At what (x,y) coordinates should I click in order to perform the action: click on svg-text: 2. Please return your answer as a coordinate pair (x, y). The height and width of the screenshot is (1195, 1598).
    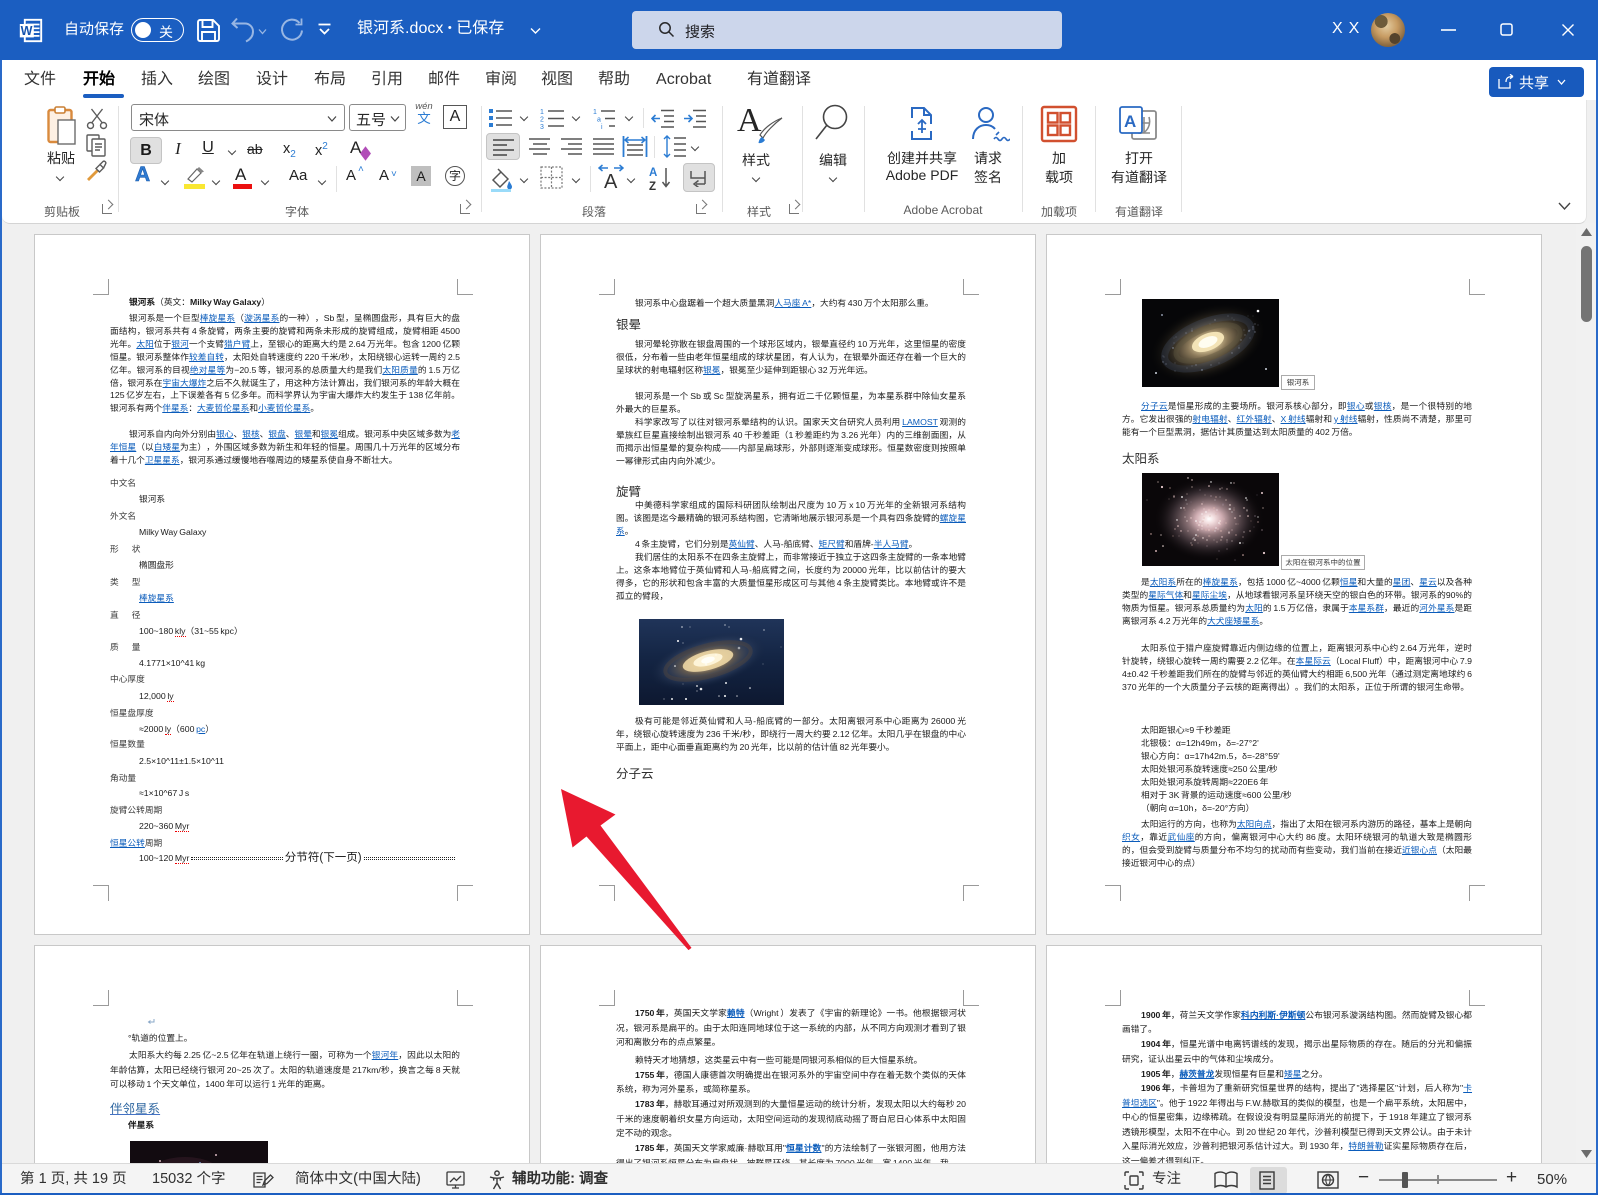
    Looking at the image, I should click on (542, 120).